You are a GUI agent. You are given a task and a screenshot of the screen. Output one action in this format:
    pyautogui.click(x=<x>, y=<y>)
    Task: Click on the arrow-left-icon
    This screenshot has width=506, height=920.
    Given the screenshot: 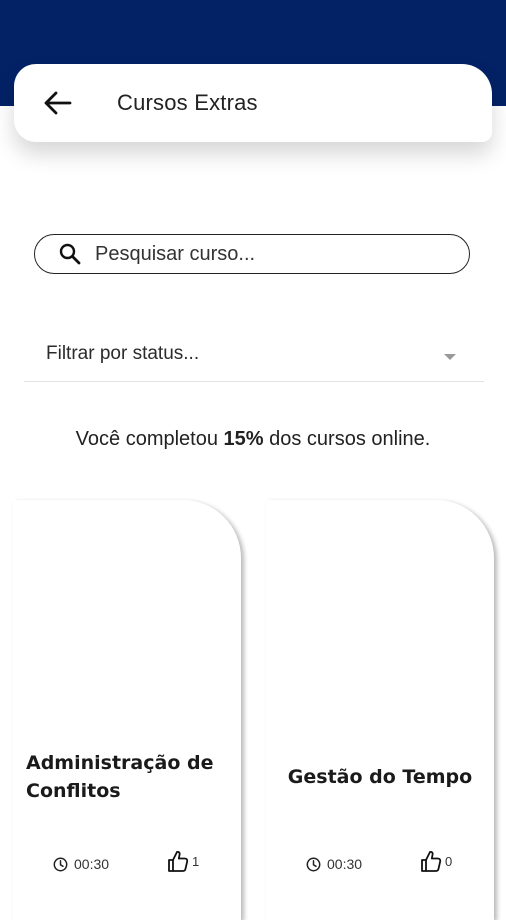 What is the action you would take?
    pyautogui.click(x=58, y=103)
    